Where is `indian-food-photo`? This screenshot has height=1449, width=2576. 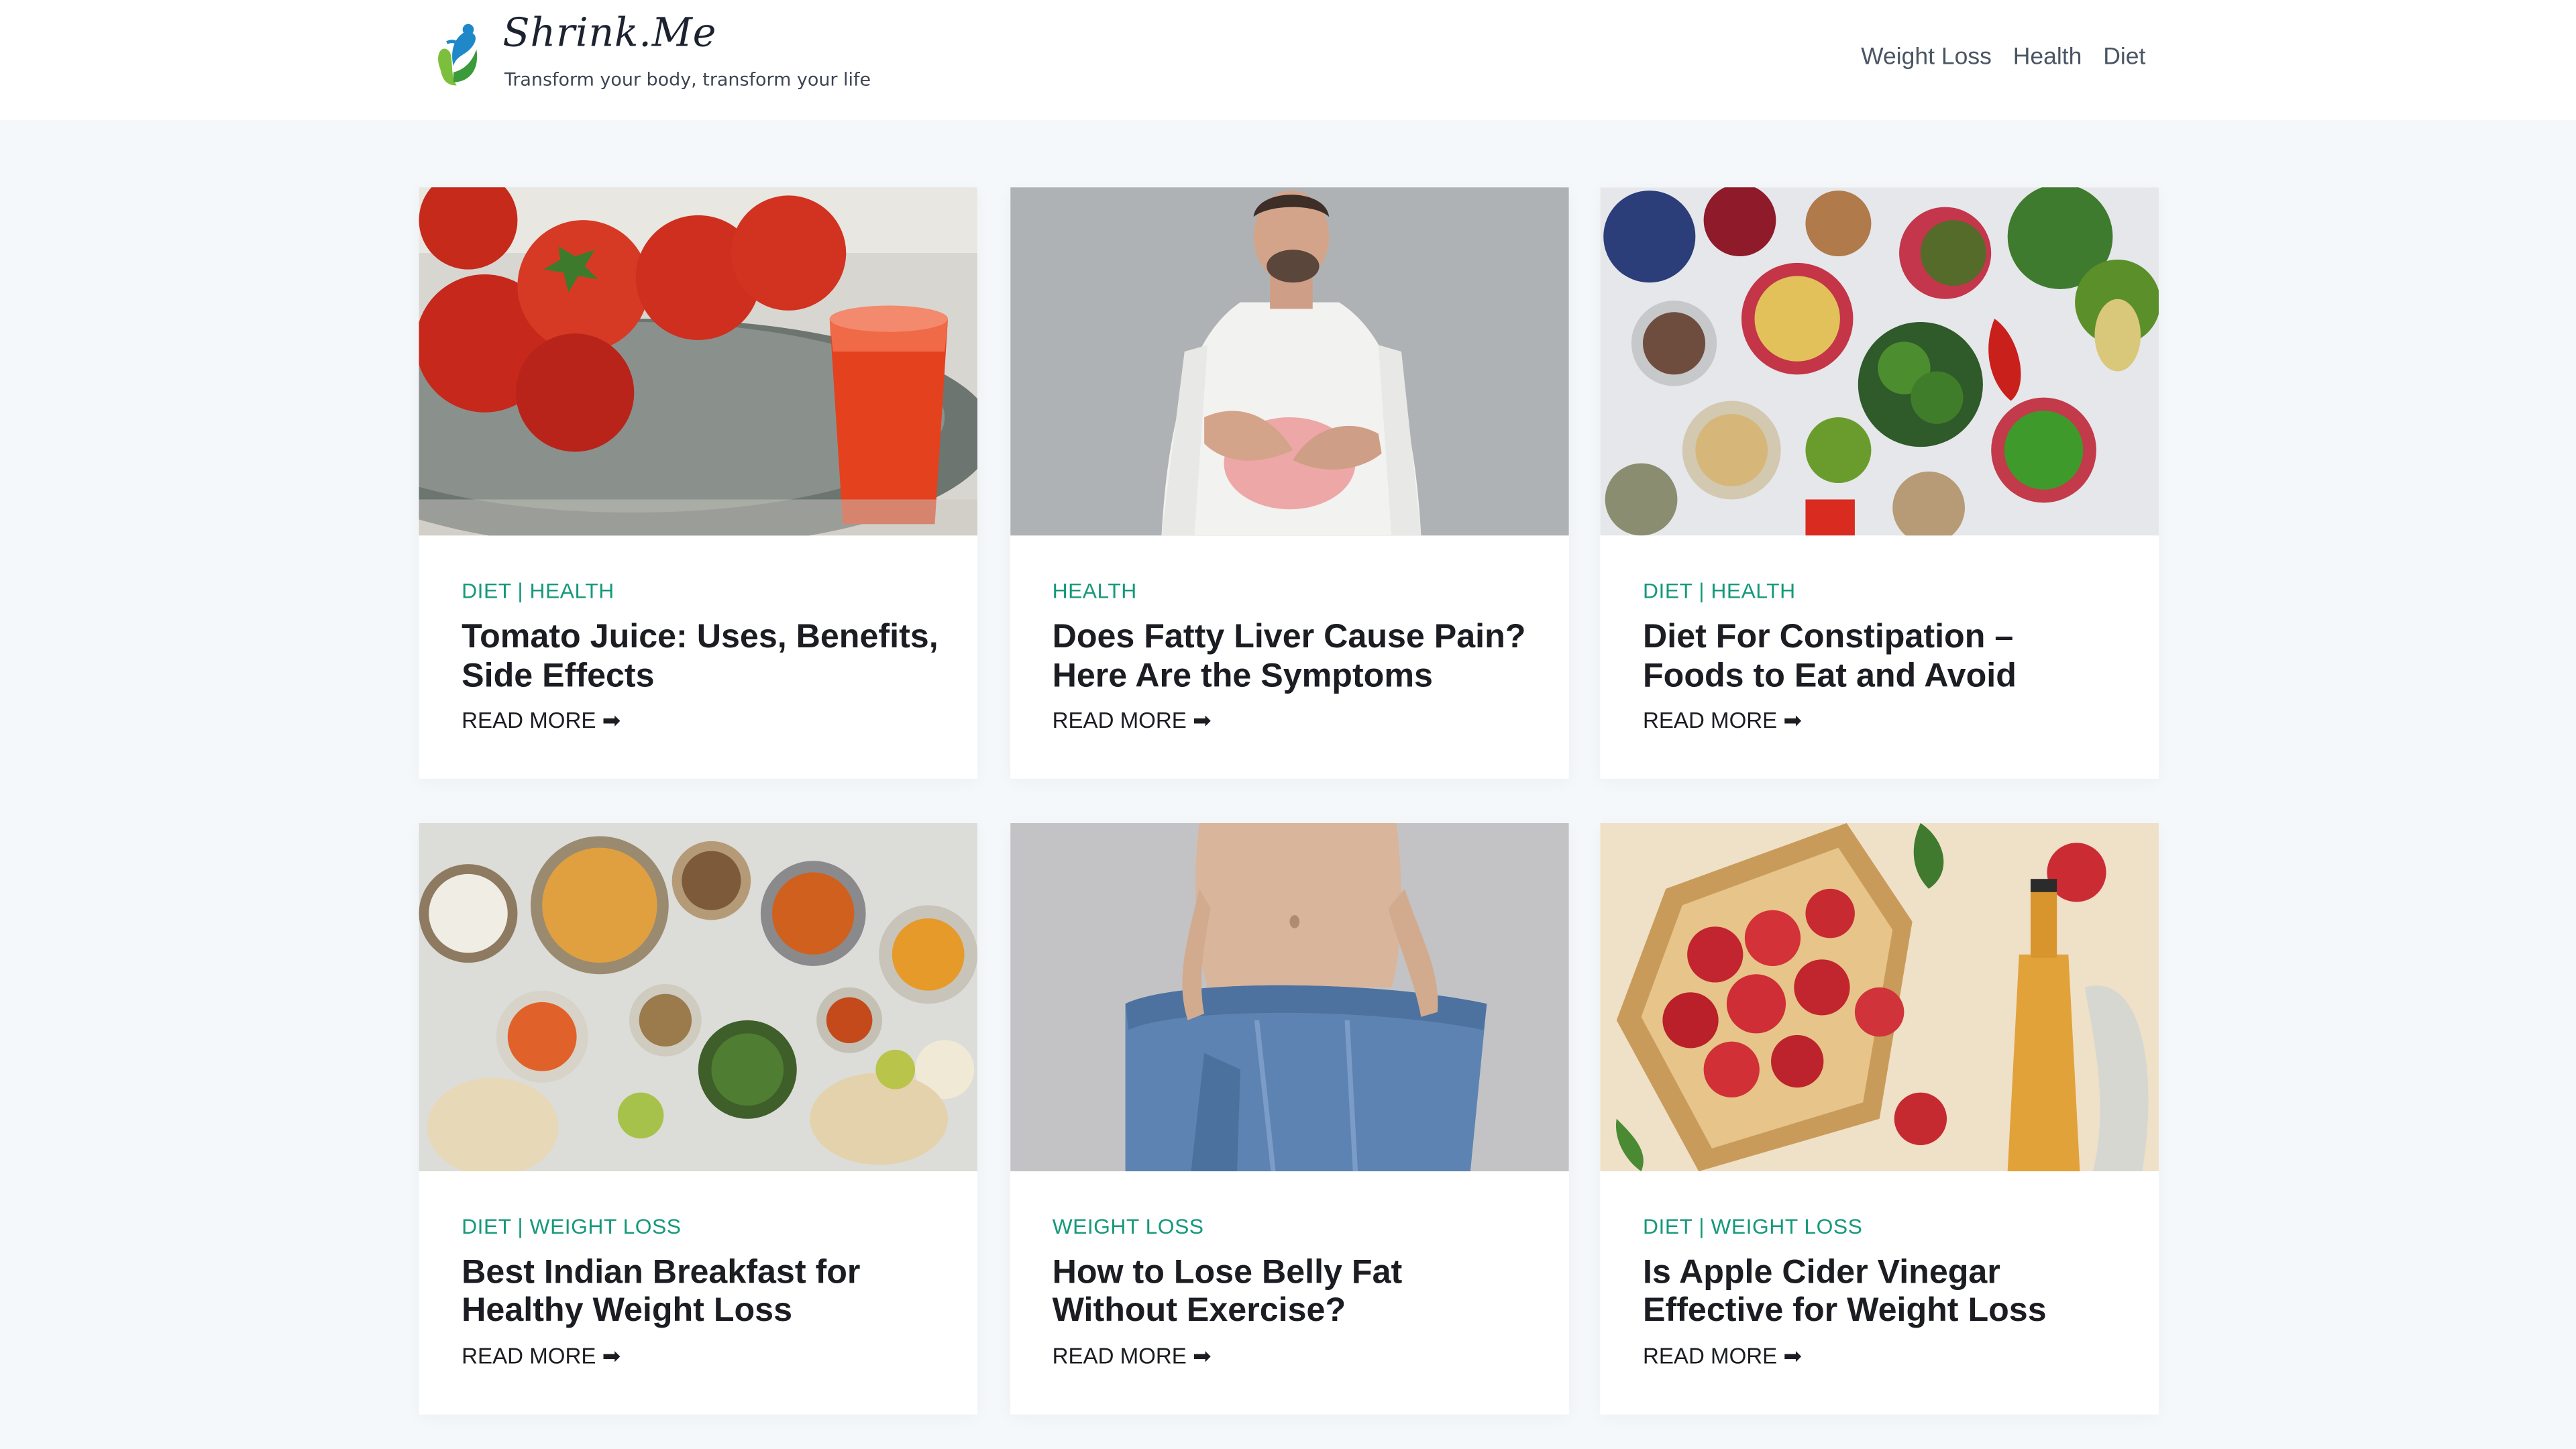
indian-food-photo is located at coordinates (698, 996).